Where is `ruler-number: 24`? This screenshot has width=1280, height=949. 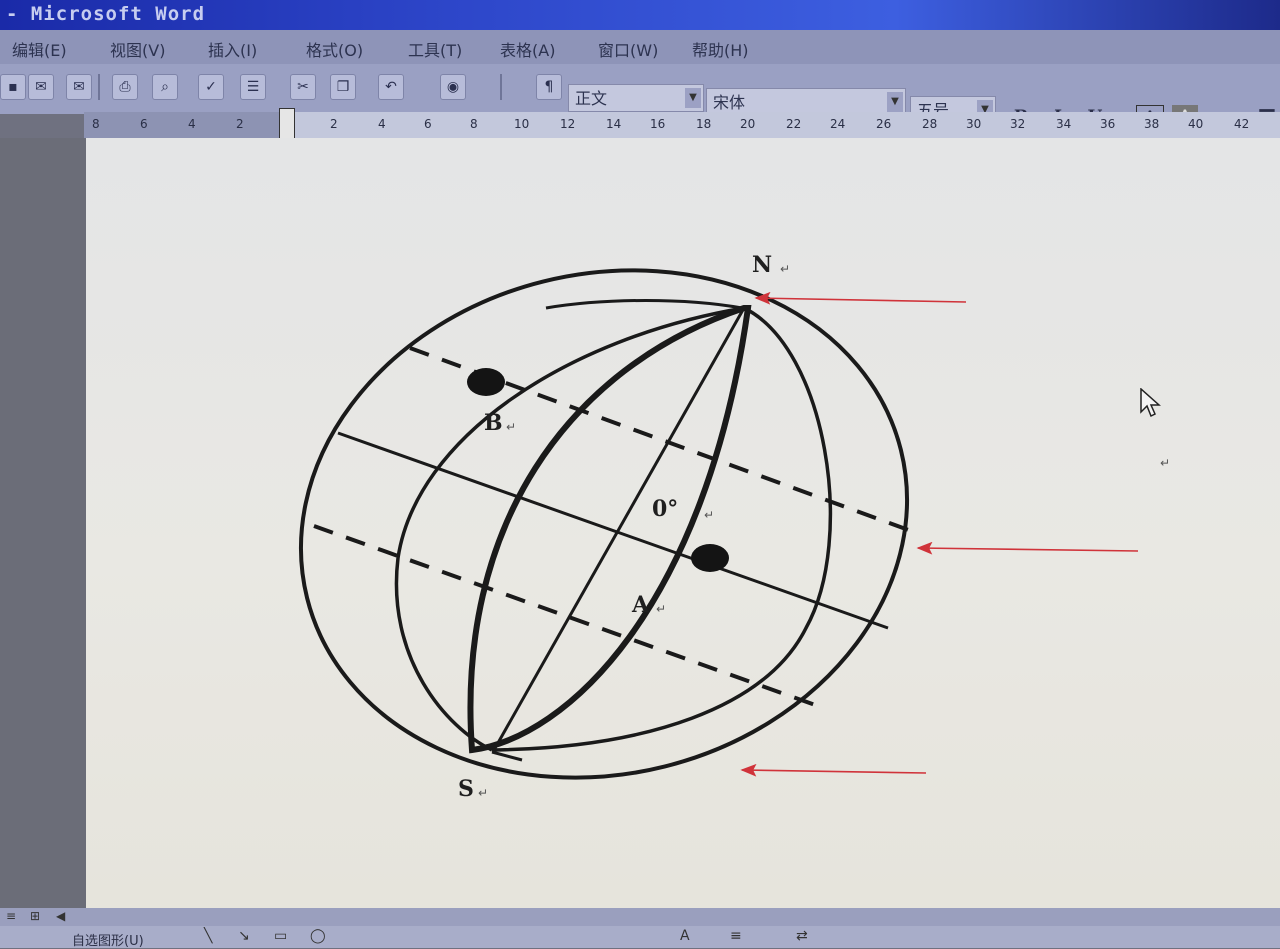
ruler-number: 24 is located at coordinates (838, 124).